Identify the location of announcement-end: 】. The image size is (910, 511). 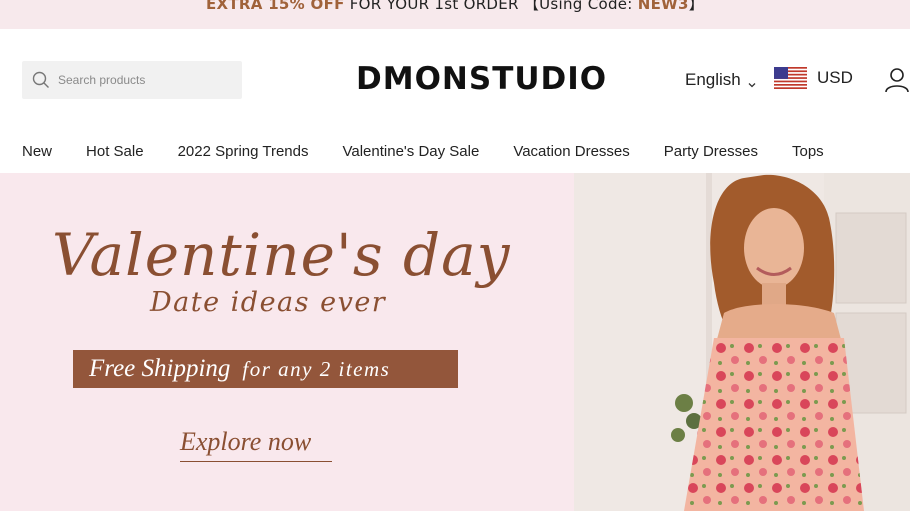
(696, 6).